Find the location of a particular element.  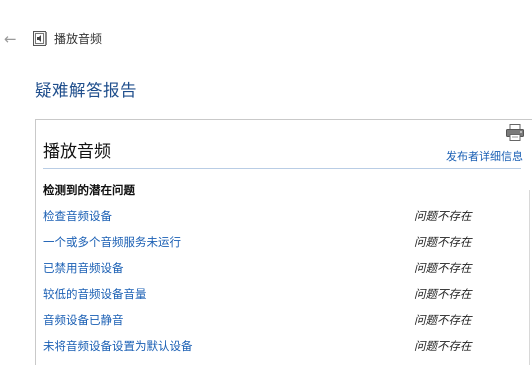

issue-row: 检查音频设备 问题不存在 is located at coordinates (263, 217).